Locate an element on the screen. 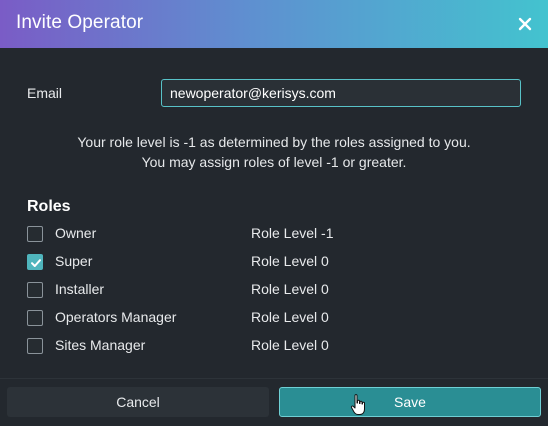 Image resolution: width=548 pixels, height=426 pixels. dialog-header: Invite Operator is located at coordinates (274, 24).